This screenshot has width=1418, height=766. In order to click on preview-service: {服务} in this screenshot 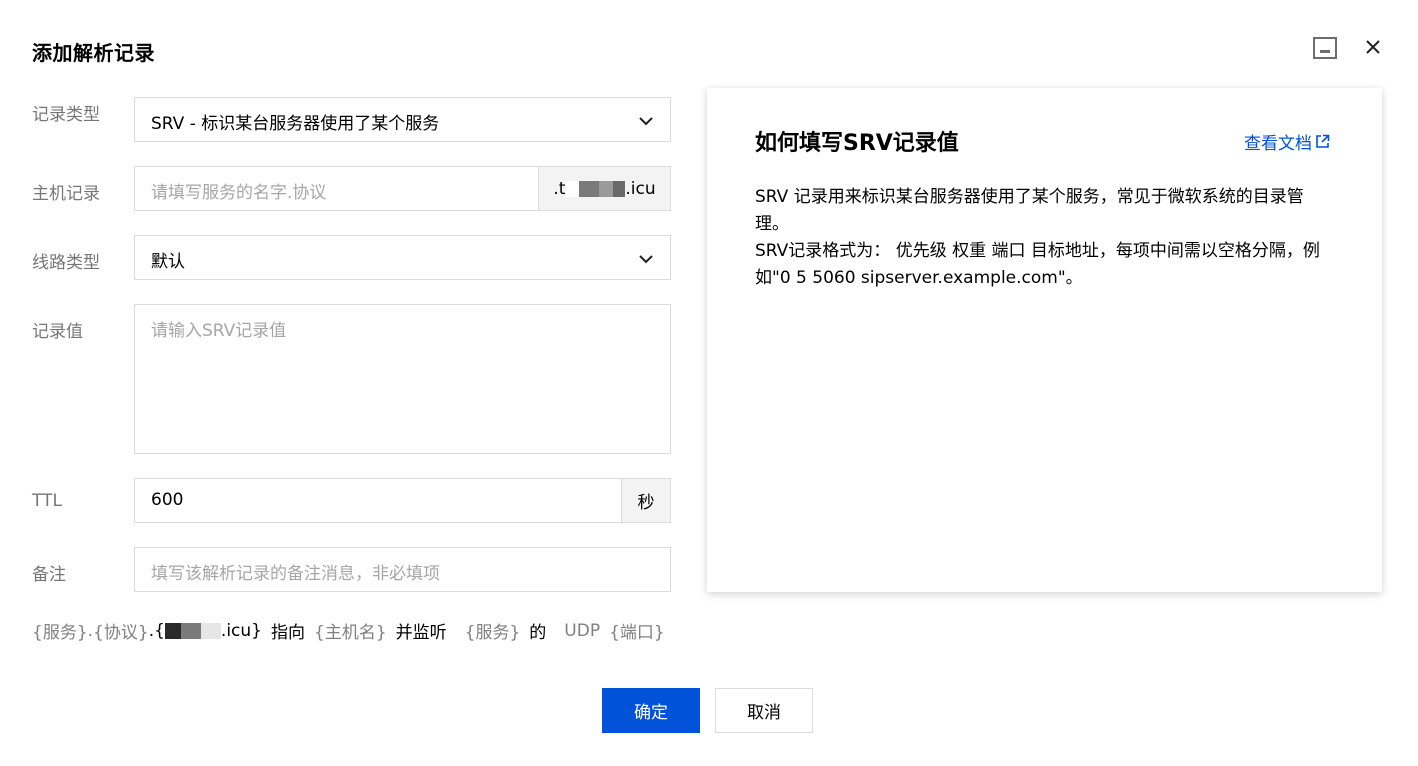, I will do `click(60, 633)`.